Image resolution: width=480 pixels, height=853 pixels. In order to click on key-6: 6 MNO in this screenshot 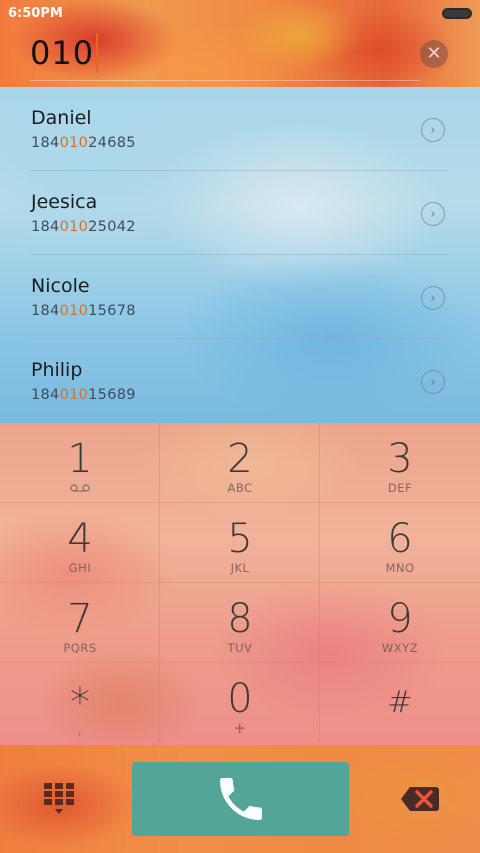, I will do `click(400, 543)`.